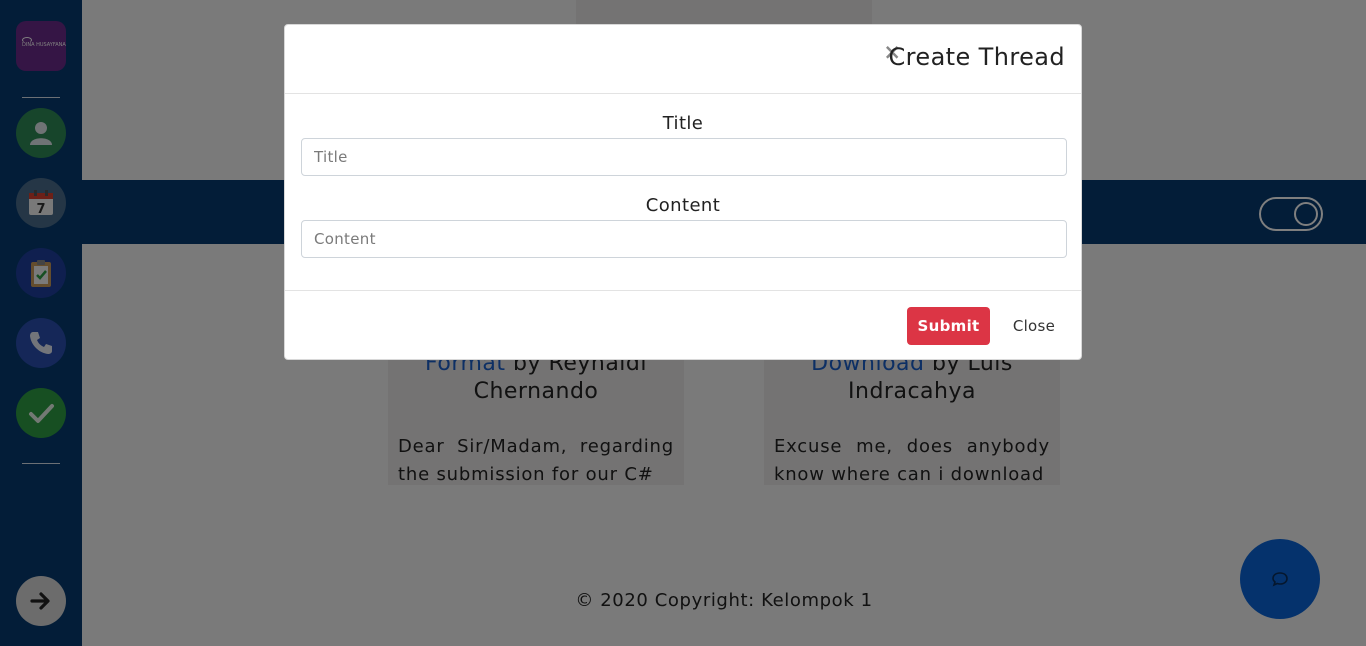 The height and width of the screenshot is (646, 1366). I want to click on content-label: Content, so click(683, 205).